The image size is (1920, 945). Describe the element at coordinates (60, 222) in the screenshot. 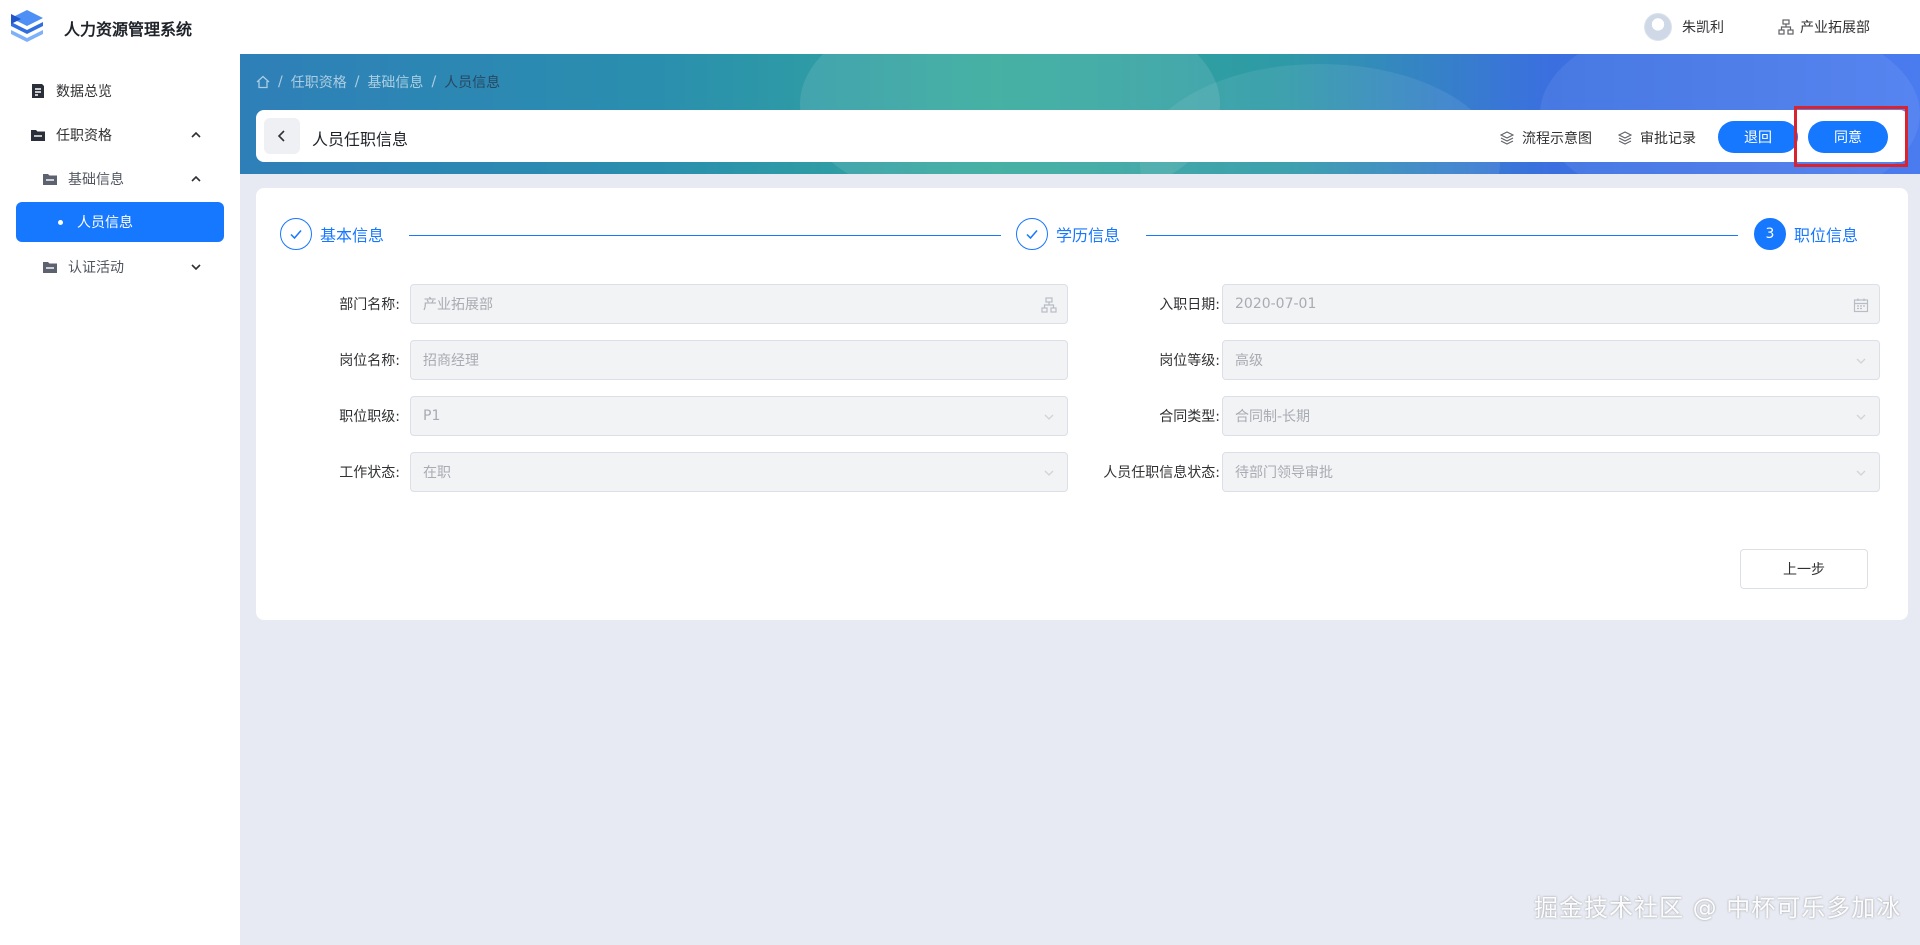

I see `bullet-icon` at that location.